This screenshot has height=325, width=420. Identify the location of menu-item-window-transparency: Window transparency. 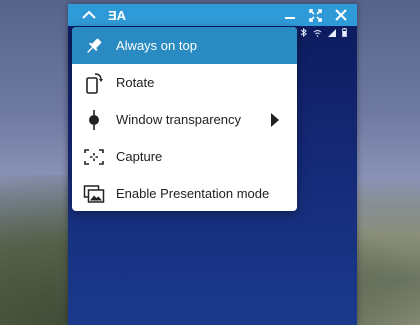
(184, 119).